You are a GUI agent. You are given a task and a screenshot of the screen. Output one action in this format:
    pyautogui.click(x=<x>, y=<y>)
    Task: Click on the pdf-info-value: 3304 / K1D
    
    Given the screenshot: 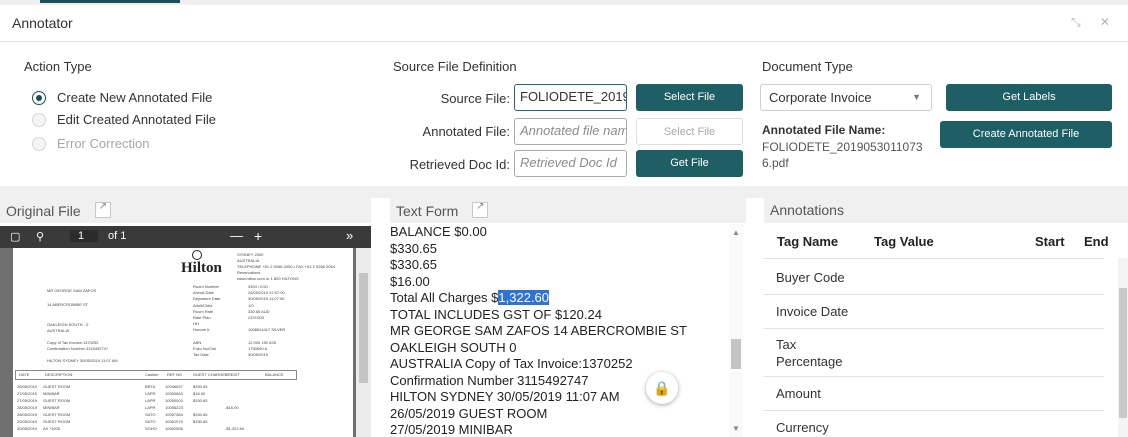 What is the action you would take?
    pyautogui.click(x=258, y=286)
    